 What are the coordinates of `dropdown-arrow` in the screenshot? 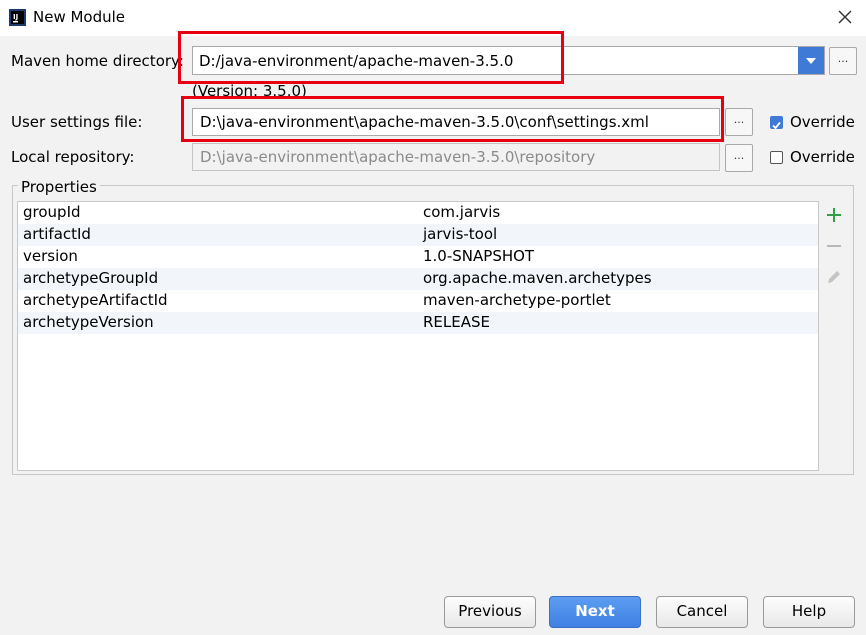 It's located at (811, 60).